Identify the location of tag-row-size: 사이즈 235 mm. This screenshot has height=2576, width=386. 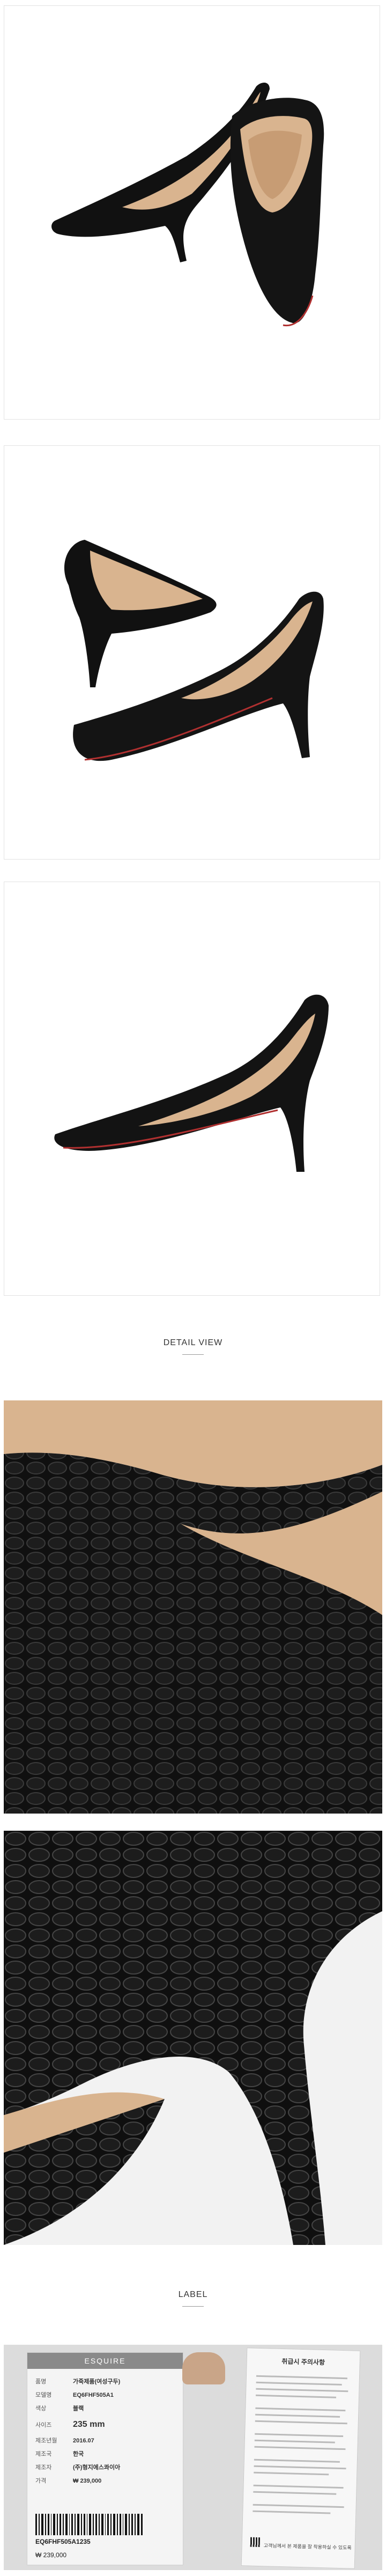
(70, 2424).